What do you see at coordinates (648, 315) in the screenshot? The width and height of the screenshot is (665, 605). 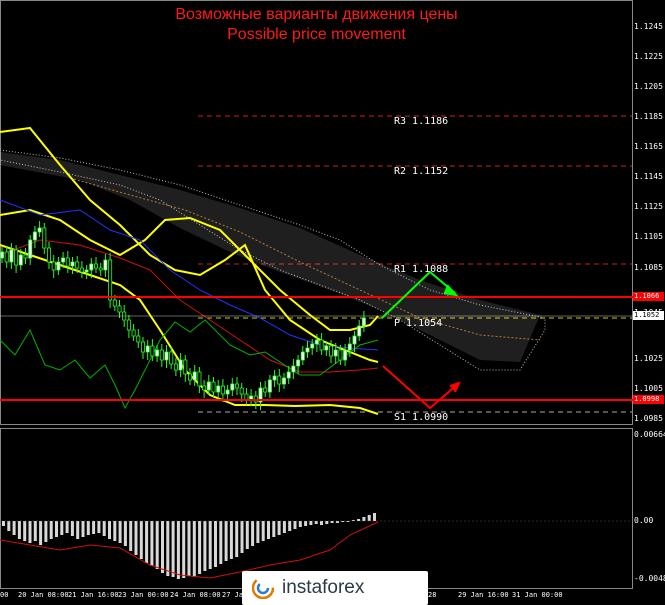 I see `current-price-tag: 1.1052` at bounding box center [648, 315].